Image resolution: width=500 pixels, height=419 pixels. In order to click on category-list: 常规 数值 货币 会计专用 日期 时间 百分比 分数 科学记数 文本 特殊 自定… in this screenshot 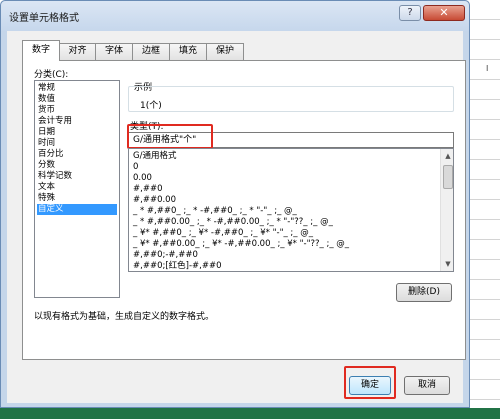, I will do `click(77, 189)`.